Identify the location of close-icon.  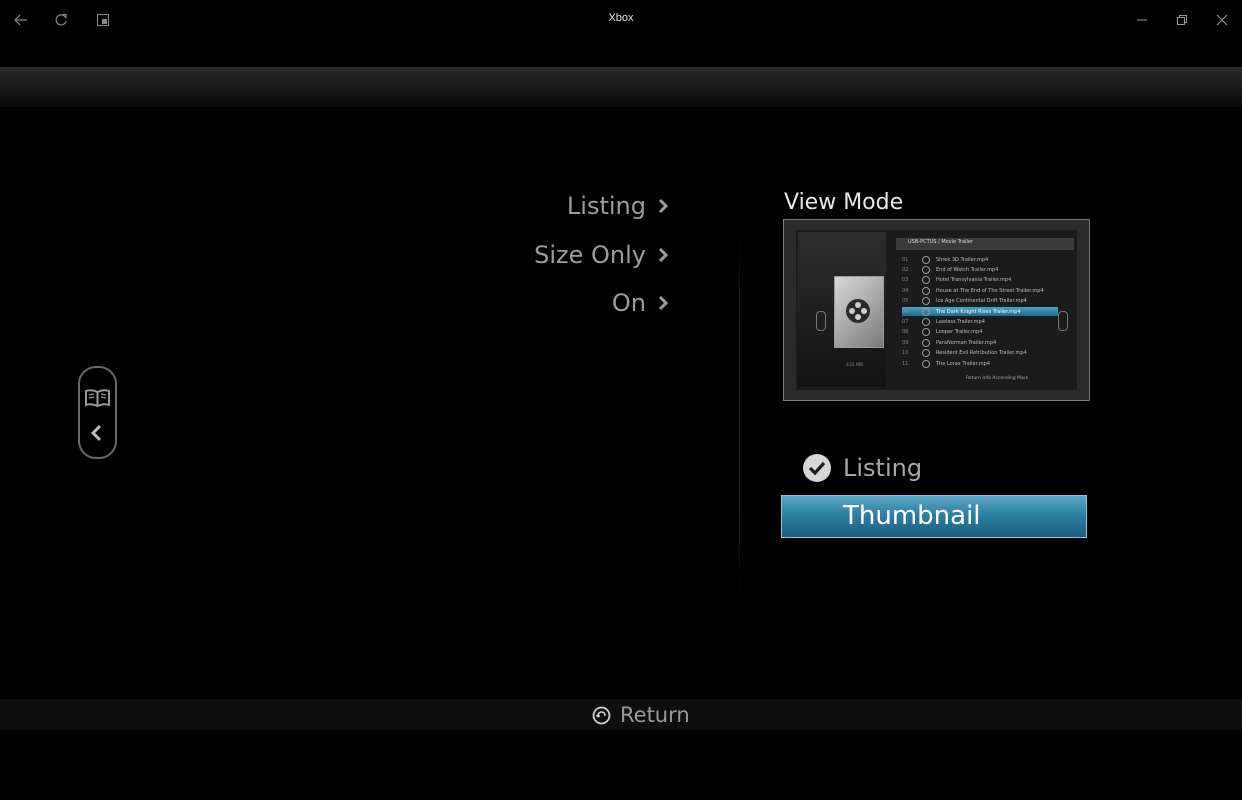
(1222, 20).